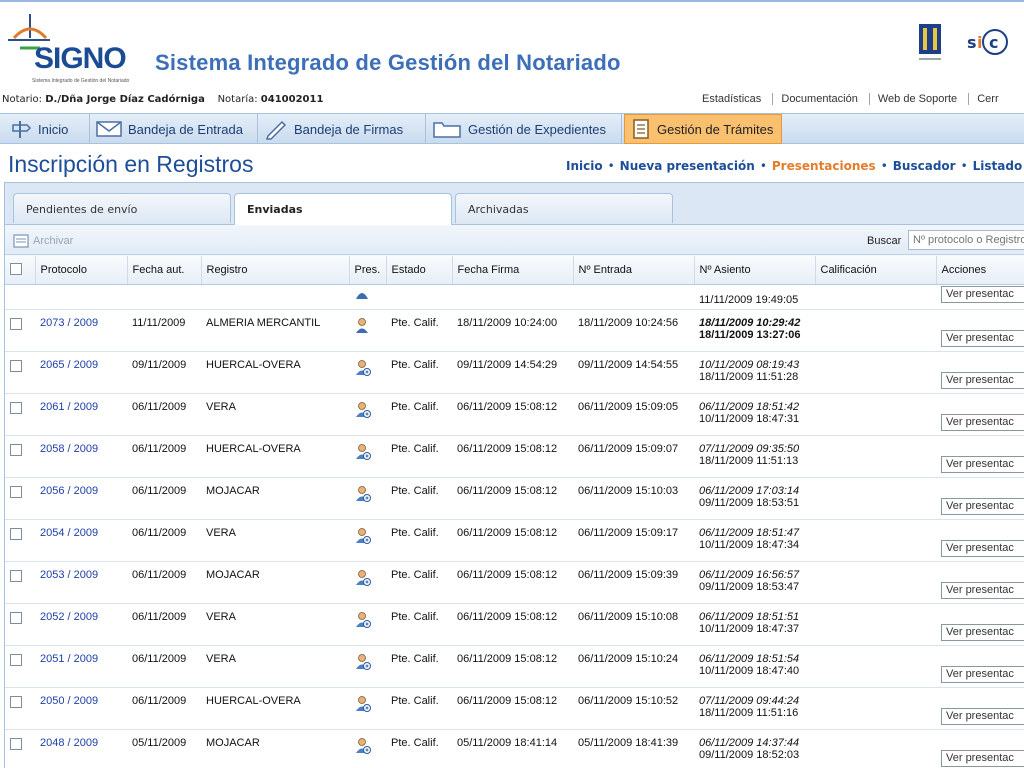  What do you see at coordinates (69, 533) in the screenshot?
I see `protocolo-link: 2054 / 2009` at bounding box center [69, 533].